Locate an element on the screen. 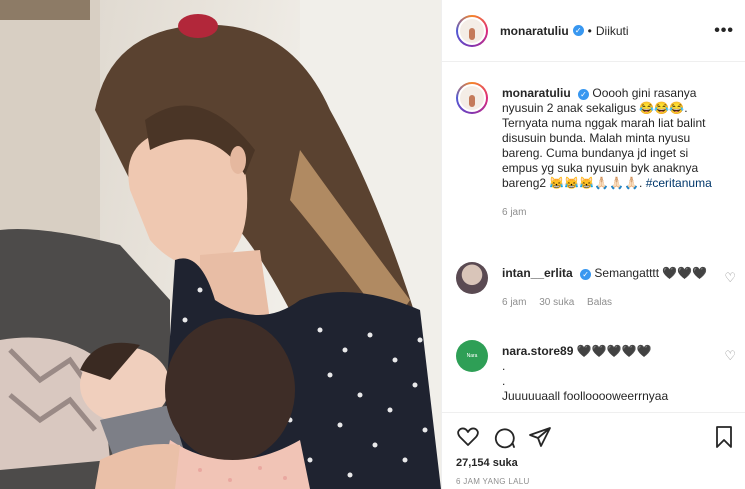 Image resolution: width=745 pixels, height=489 pixels. heart-icon is located at coordinates (468, 437).